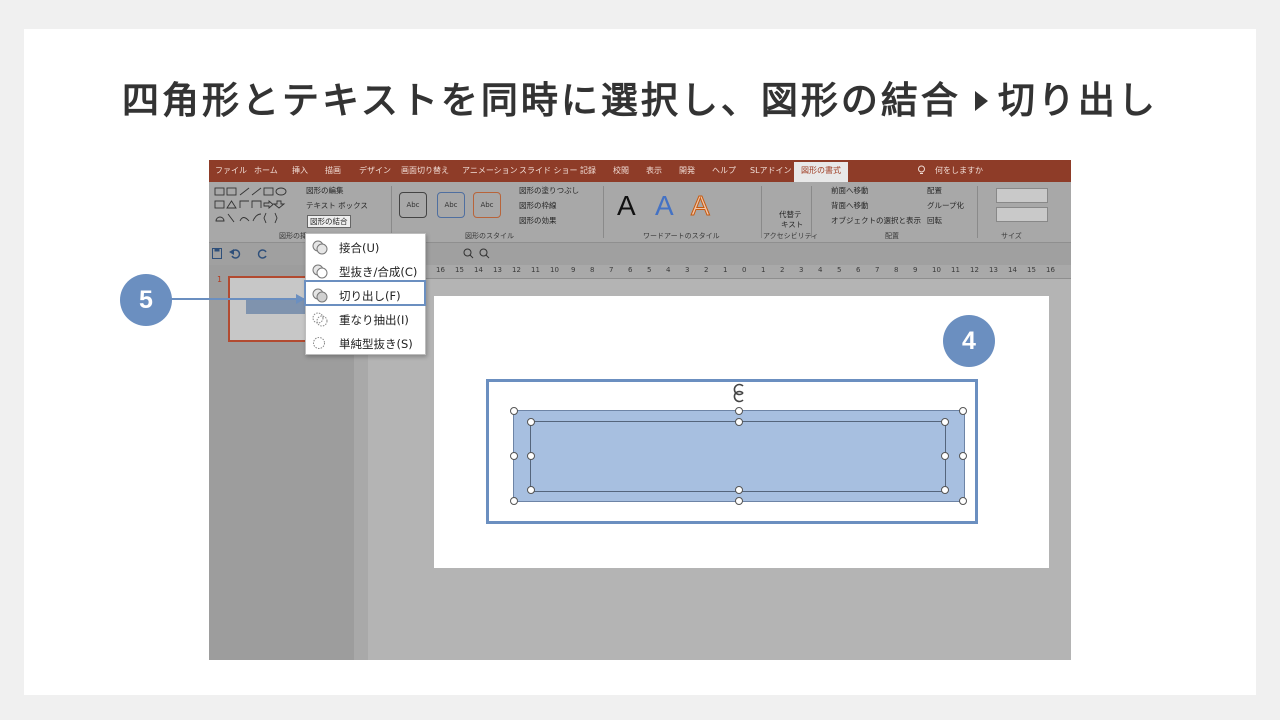  What do you see at coordinates (487, 205) in the screenshot?
I see `shape-style-orange: Abc` at bounding box center [487, 205].